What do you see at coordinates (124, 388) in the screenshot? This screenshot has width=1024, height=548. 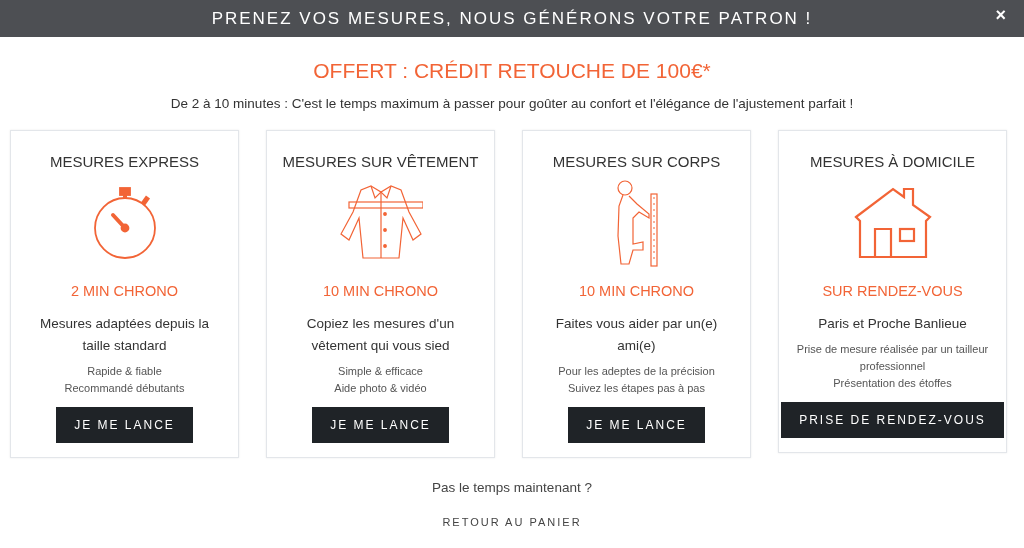 I see `card-detail: Recommandé débutants` at bounding box center [124, 388].